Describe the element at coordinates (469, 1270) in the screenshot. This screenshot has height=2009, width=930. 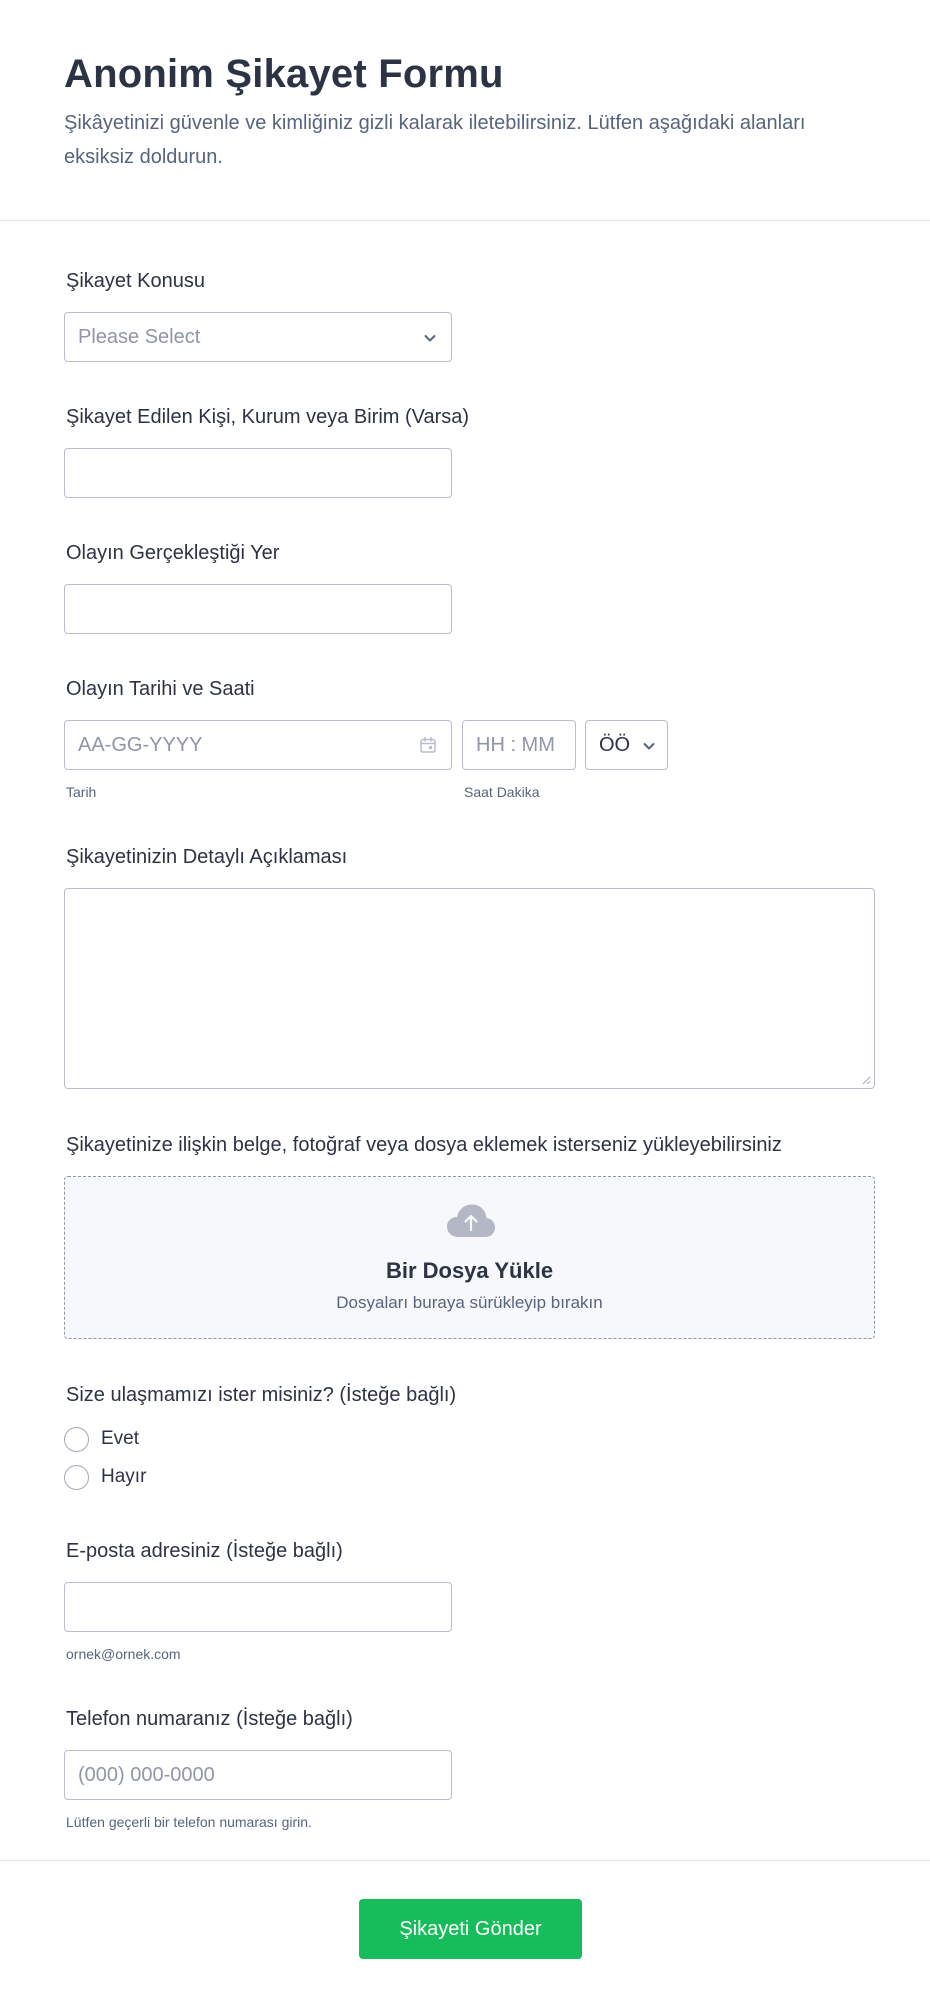
I see `upload-title: Bir Dosya Yükle` at that location.